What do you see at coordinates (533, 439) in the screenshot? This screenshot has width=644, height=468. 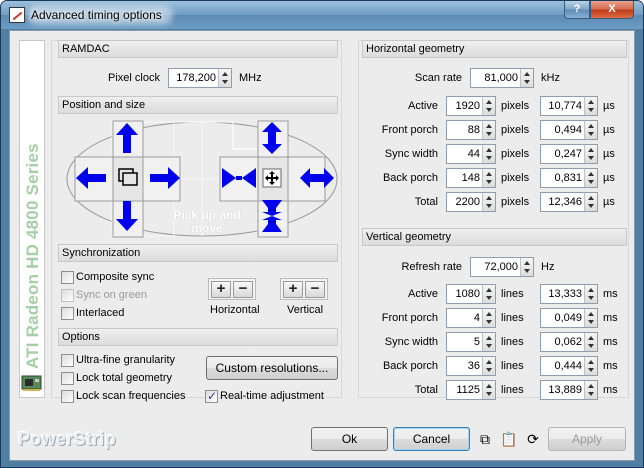 I see `refresh-icon: ⟳` at bounding box center [533, 439].